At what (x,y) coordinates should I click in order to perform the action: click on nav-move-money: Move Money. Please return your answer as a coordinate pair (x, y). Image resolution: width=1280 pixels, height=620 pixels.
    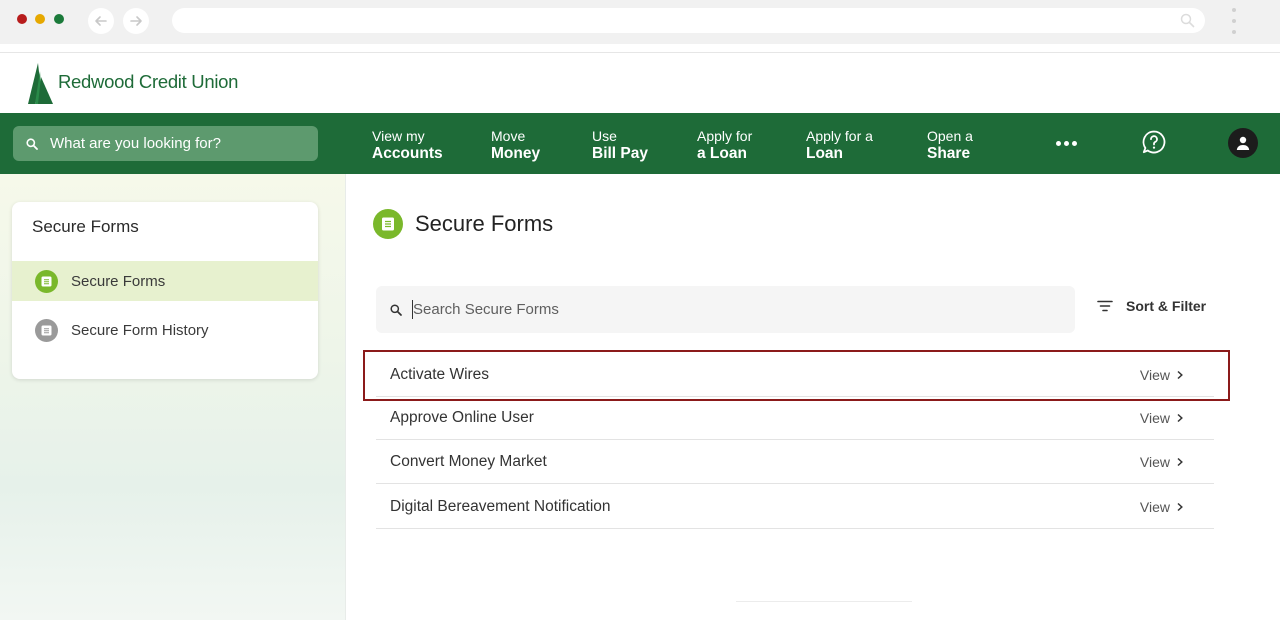
    Looking at the image, I should click on (515, 145).